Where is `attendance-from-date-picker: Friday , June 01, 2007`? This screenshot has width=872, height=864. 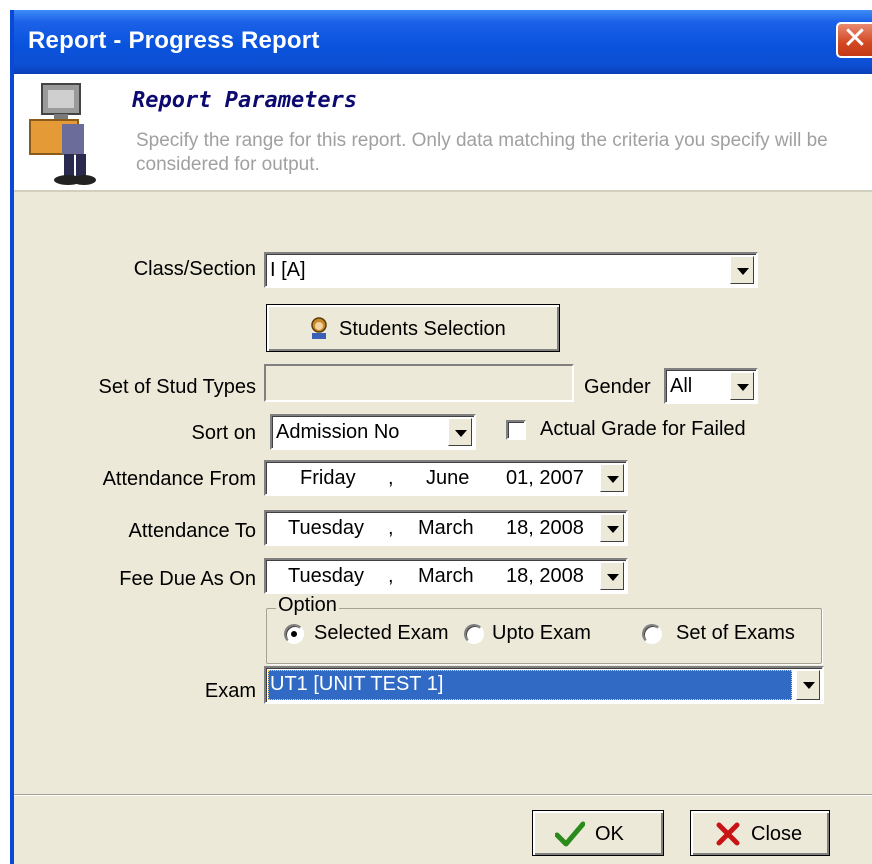 attendance-from-date-picker: Friday , June 01, 2007 is located at coordinates (446, 478).